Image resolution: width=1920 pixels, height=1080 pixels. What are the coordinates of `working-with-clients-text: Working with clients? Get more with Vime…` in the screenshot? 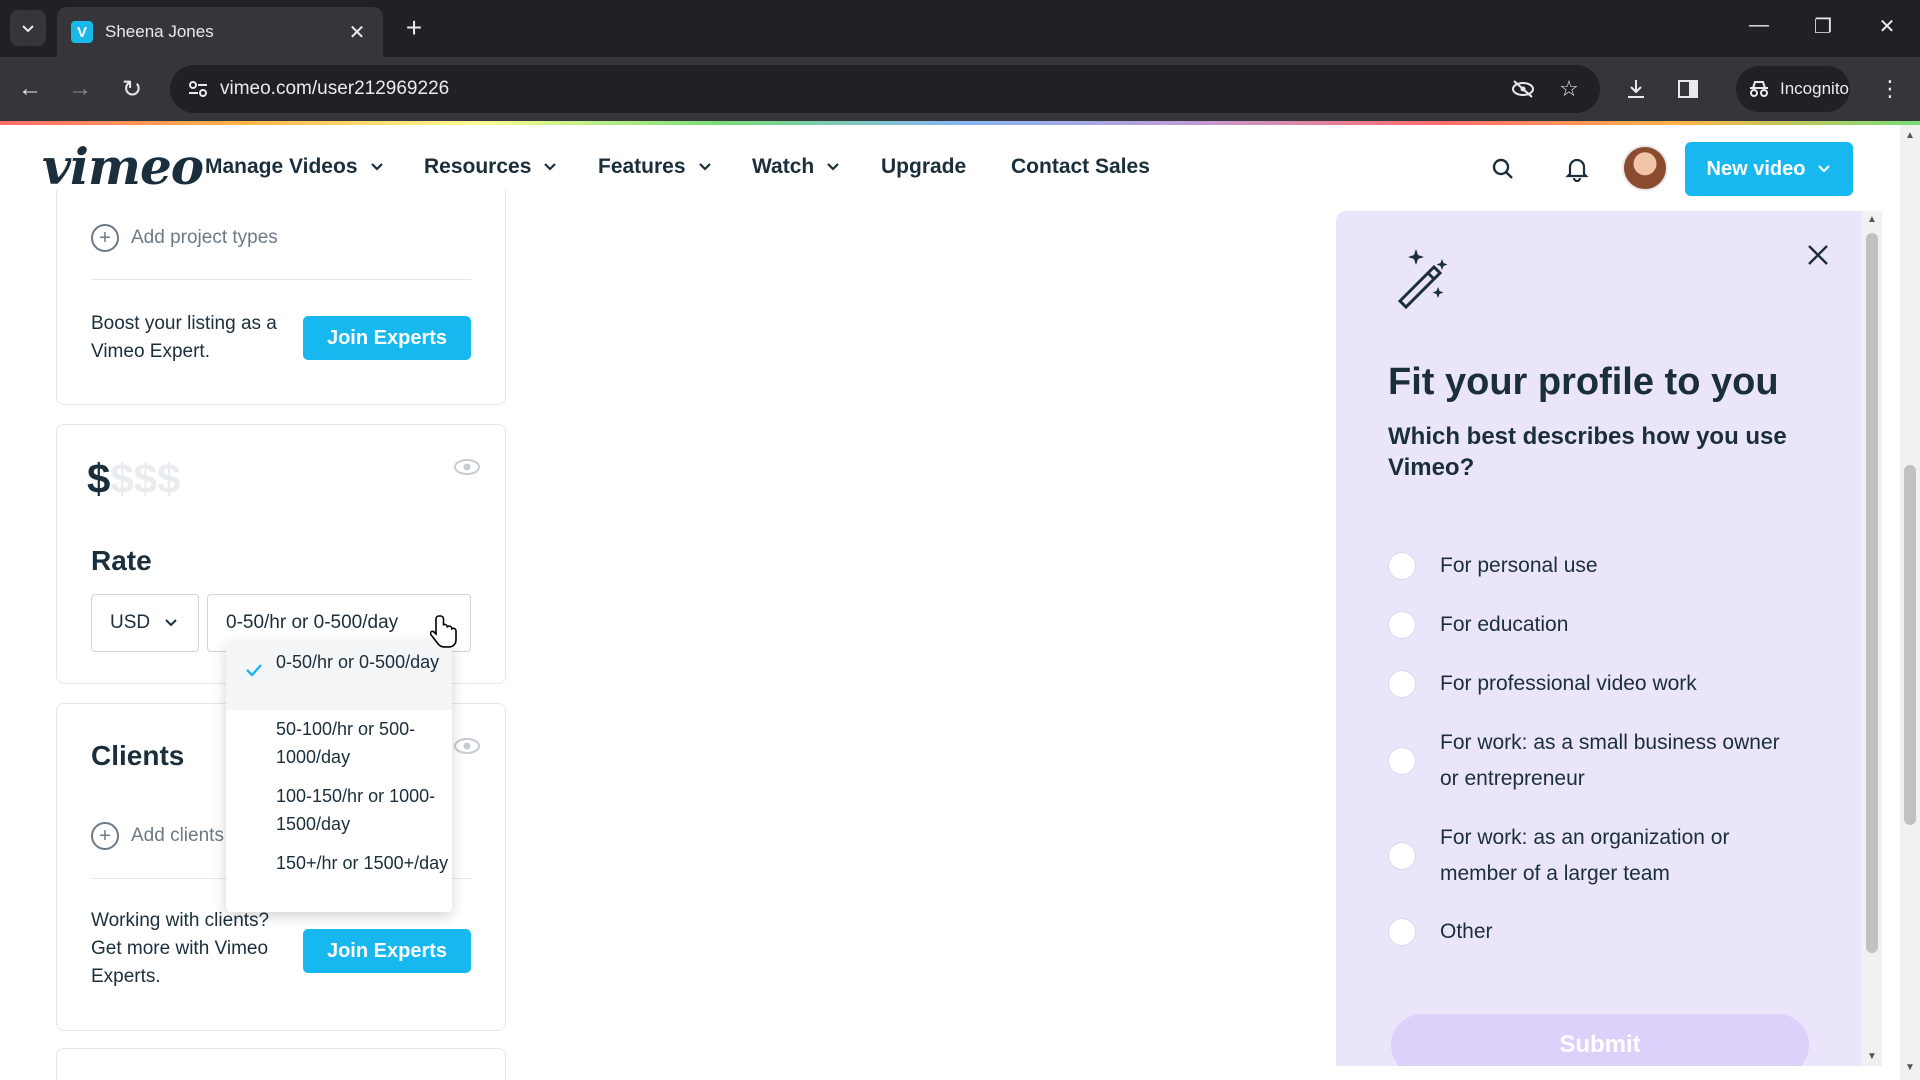 It's located at (180, 948).